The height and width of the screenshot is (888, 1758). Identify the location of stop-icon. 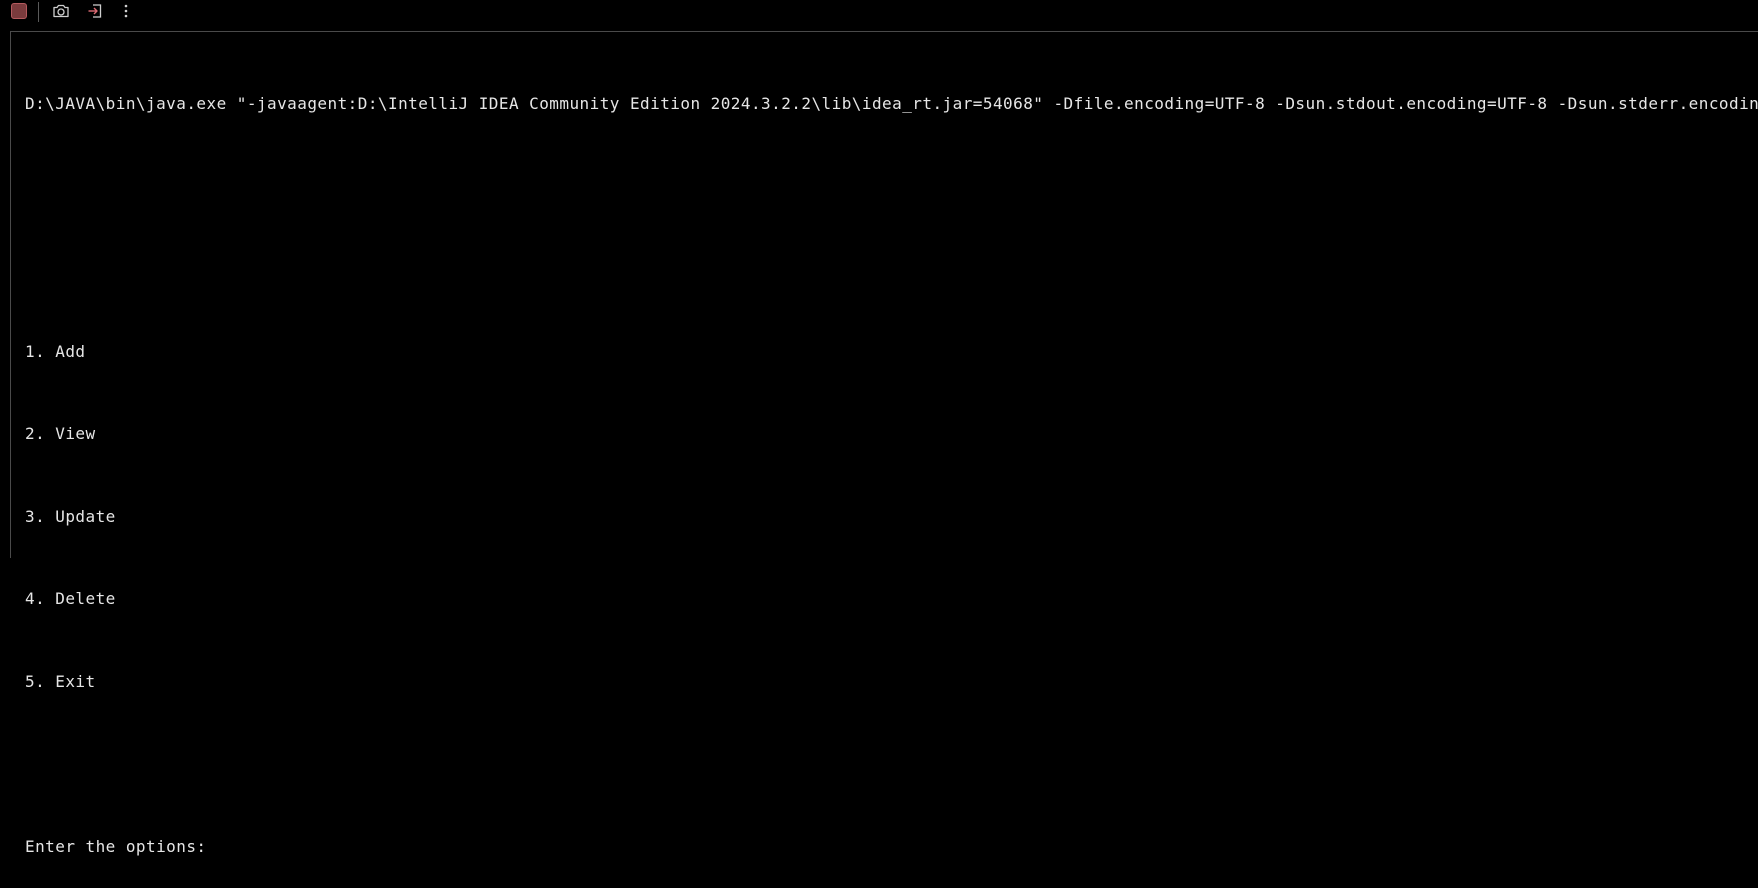
(19, 11).